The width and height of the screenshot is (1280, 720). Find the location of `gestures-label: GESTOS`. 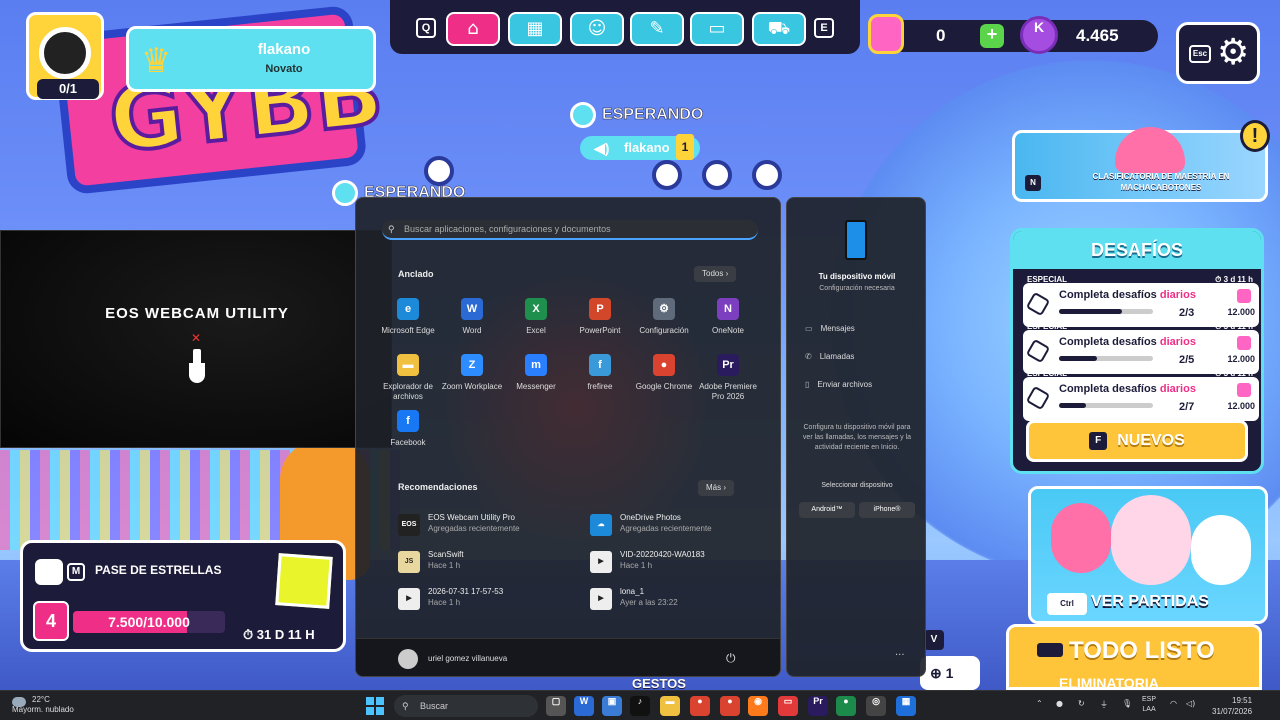

gestures-label: GESTOS is located at coordinates (659, 683).